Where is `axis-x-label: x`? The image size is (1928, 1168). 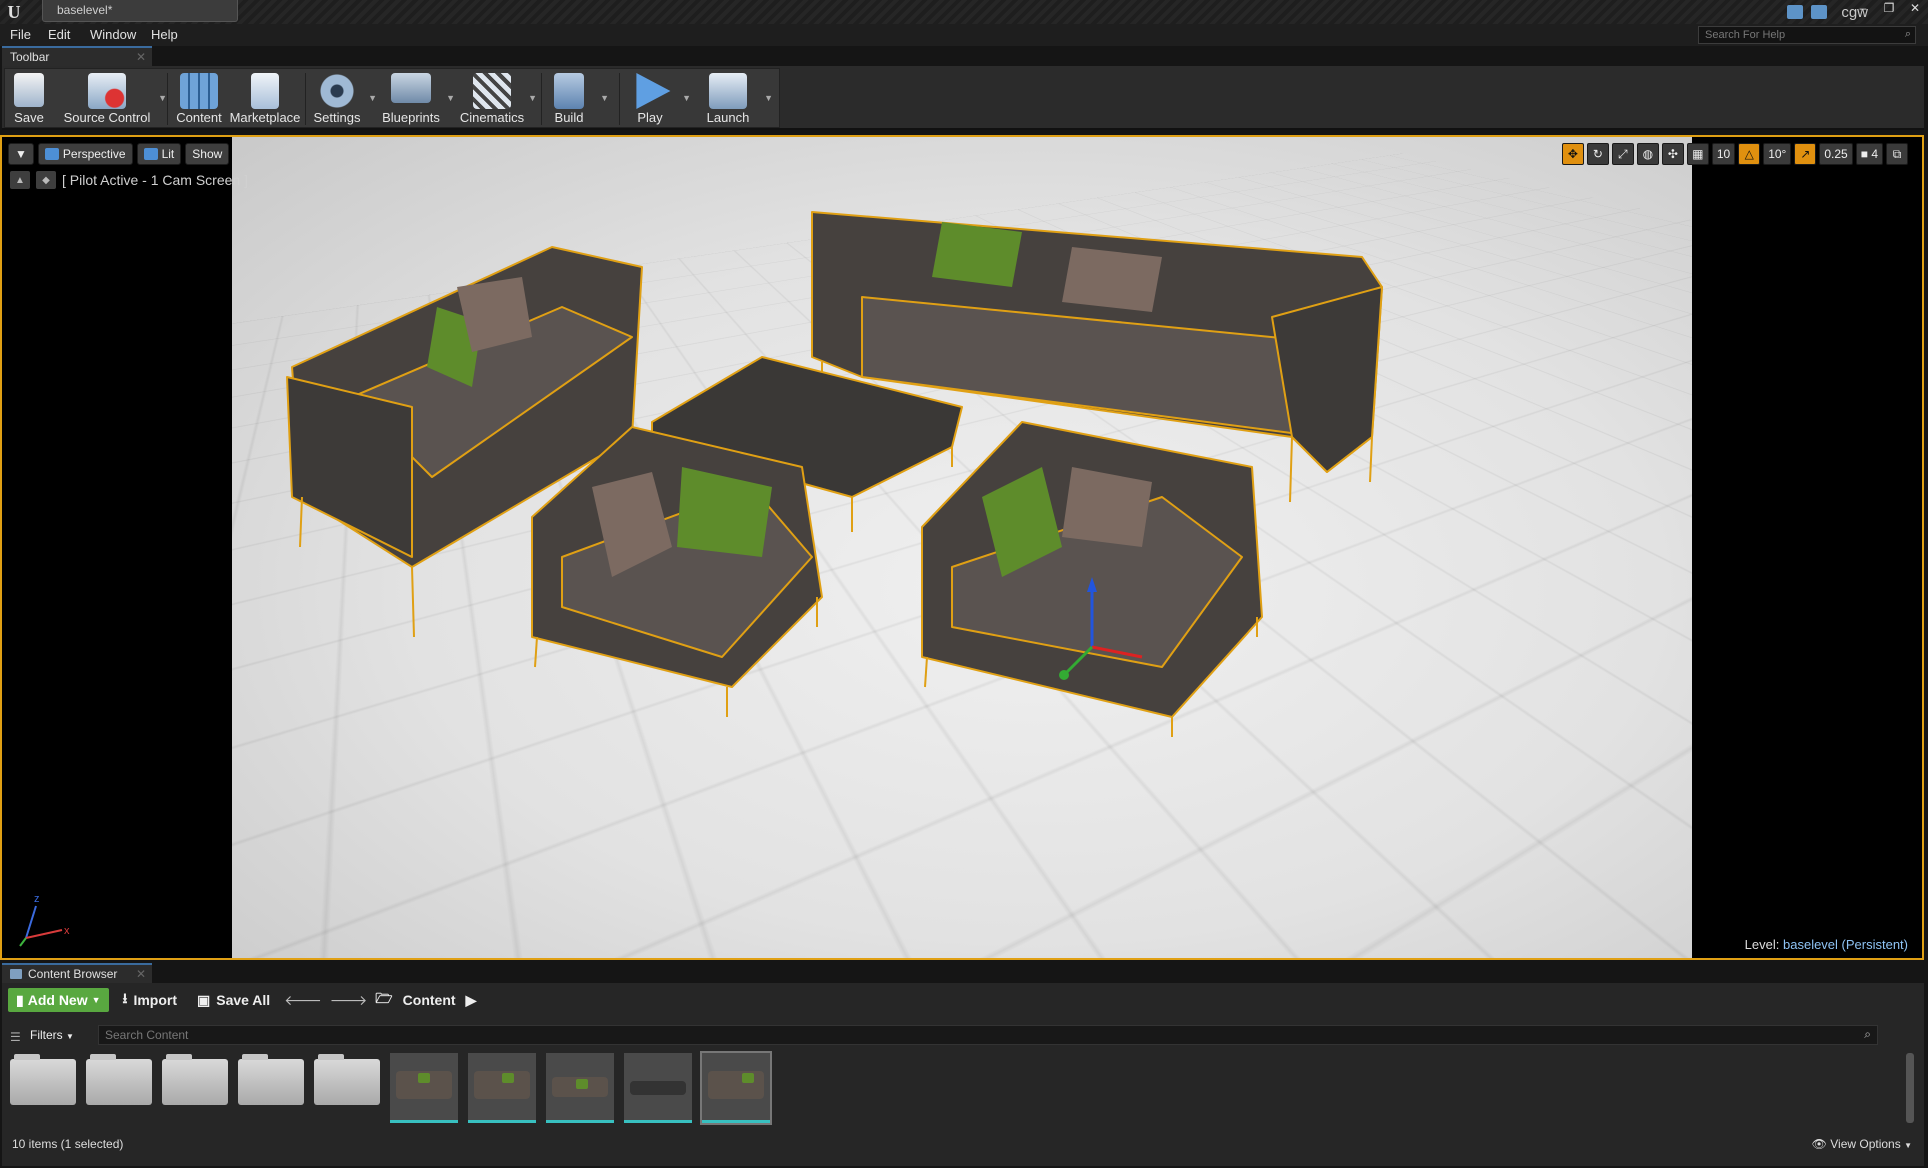
axis-x-label: x is located at coordinates (67, 931).